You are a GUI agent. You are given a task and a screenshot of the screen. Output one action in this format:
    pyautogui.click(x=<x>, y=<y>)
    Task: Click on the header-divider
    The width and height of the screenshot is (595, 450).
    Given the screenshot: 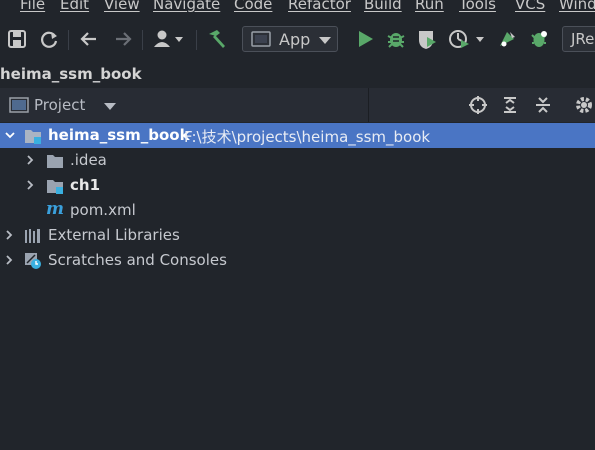 What is the action you would take?
    pyautogui.click(x=368, y=105)
    